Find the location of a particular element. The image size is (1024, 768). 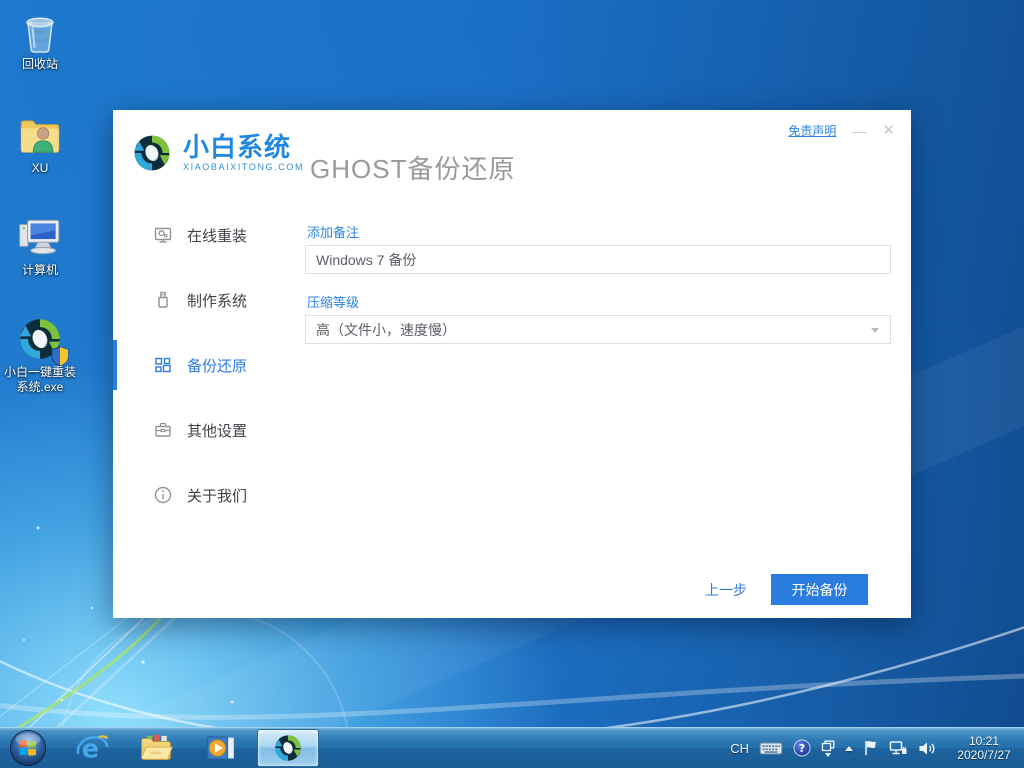

recycle-bin-icon is located at coordinates (40, 32).